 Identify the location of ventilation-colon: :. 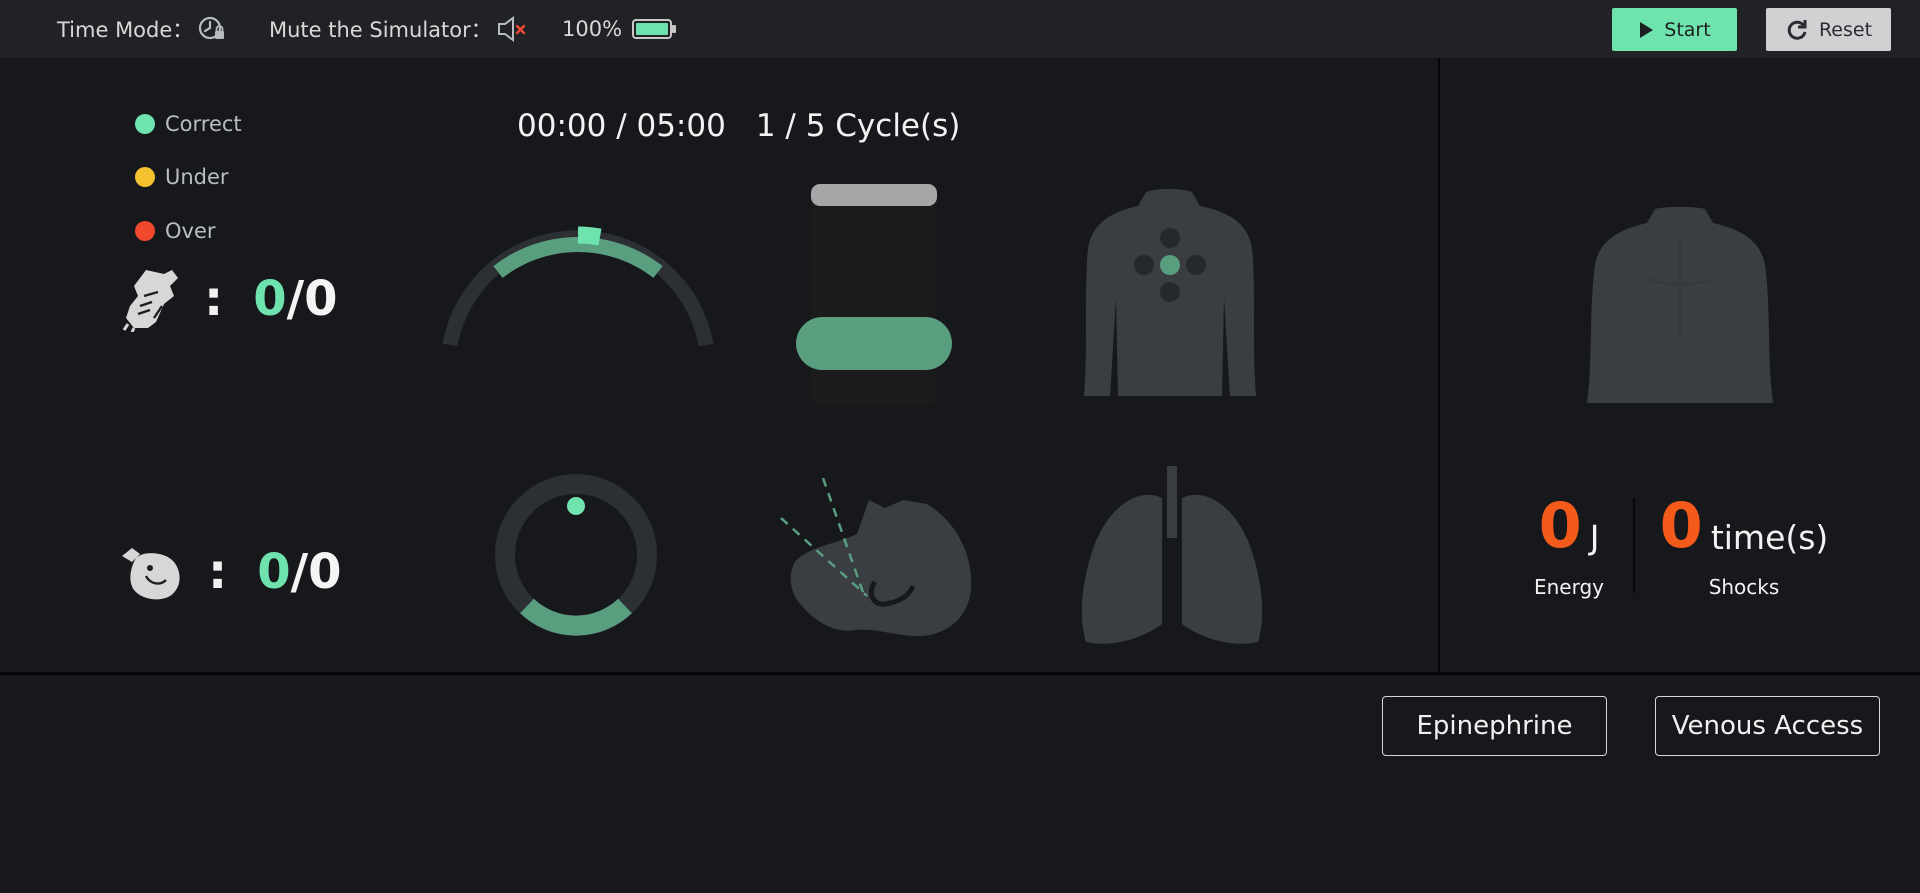
(218, 572).